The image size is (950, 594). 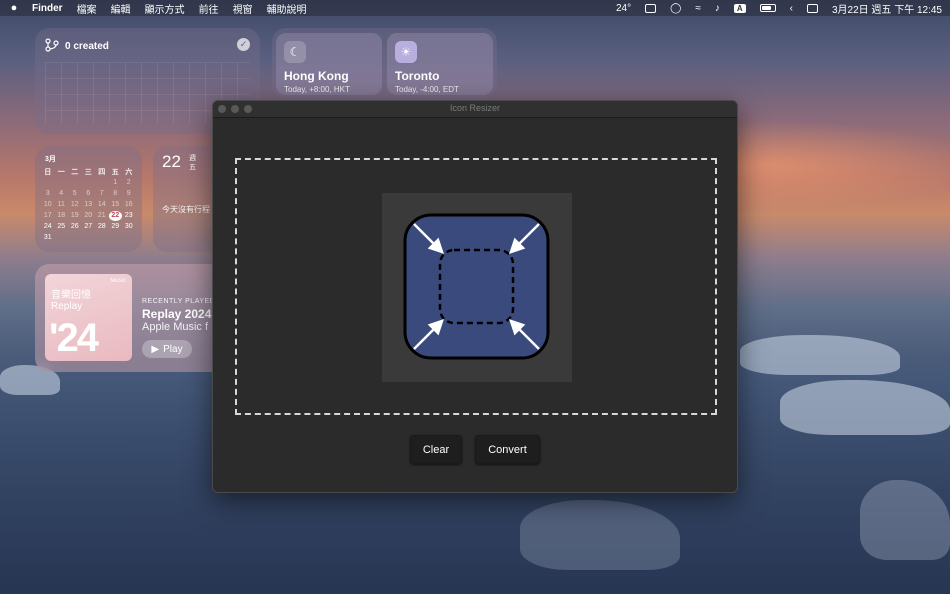 I want to click on menu-app-name: Finder, so click(x=47, y=8).